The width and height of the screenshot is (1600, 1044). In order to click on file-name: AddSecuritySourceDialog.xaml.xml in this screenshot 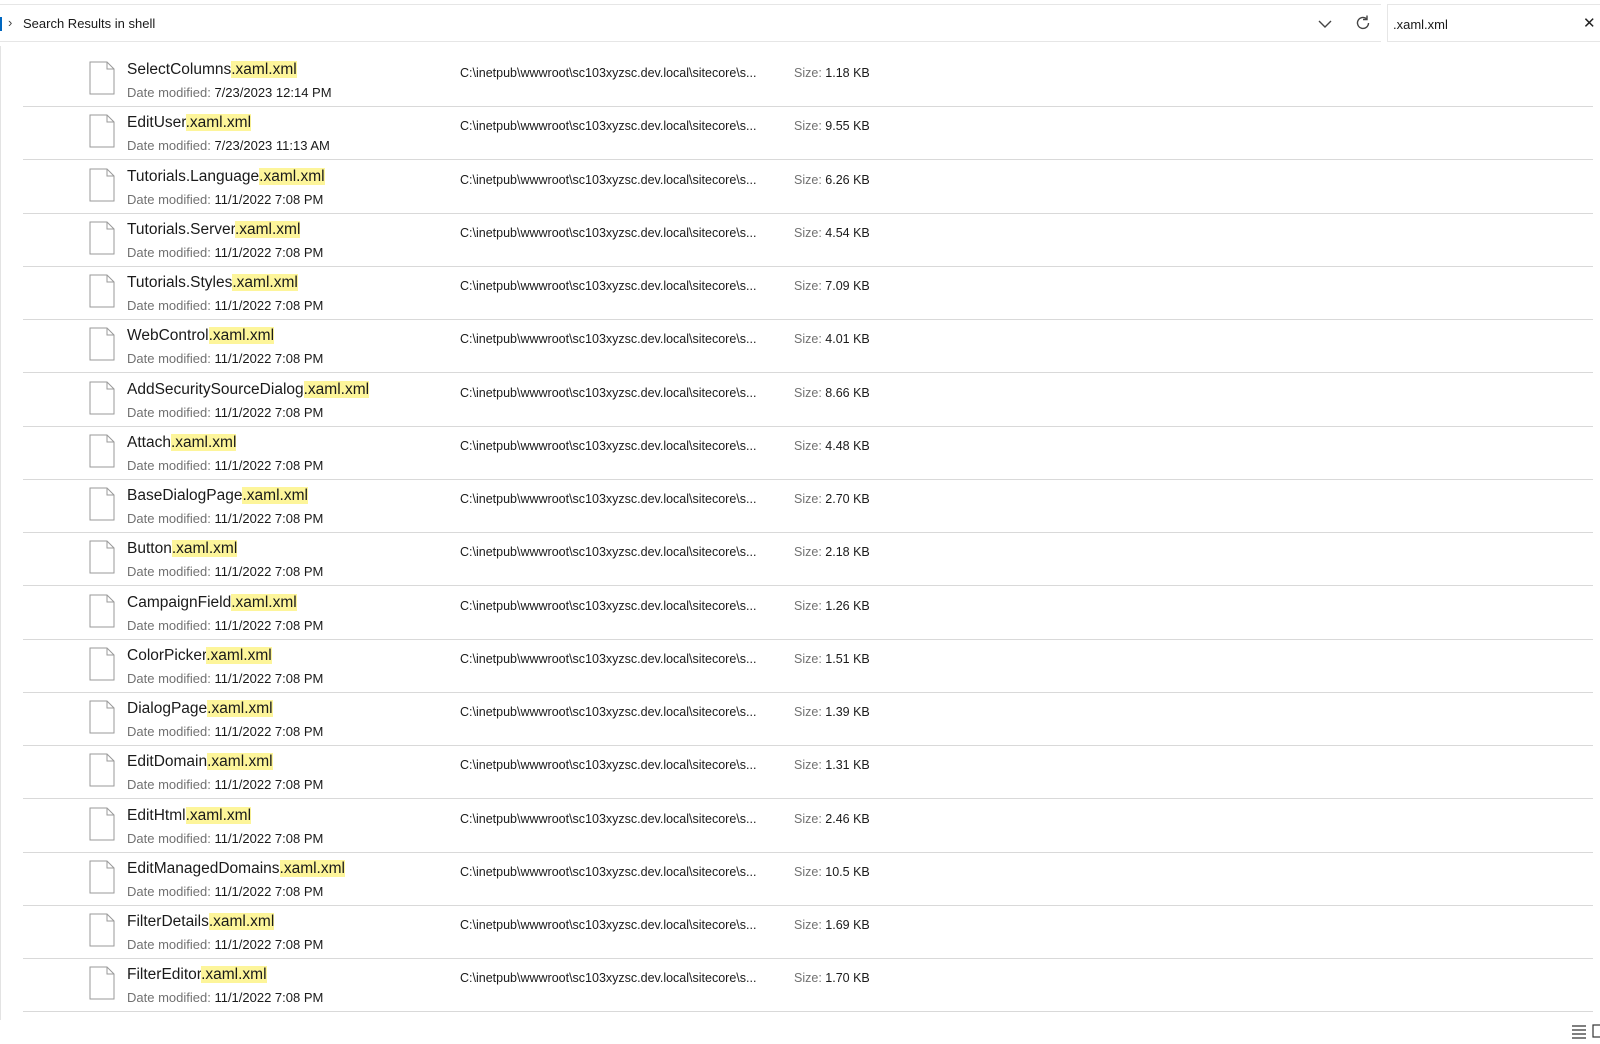, I will do `click(248, 389)`.